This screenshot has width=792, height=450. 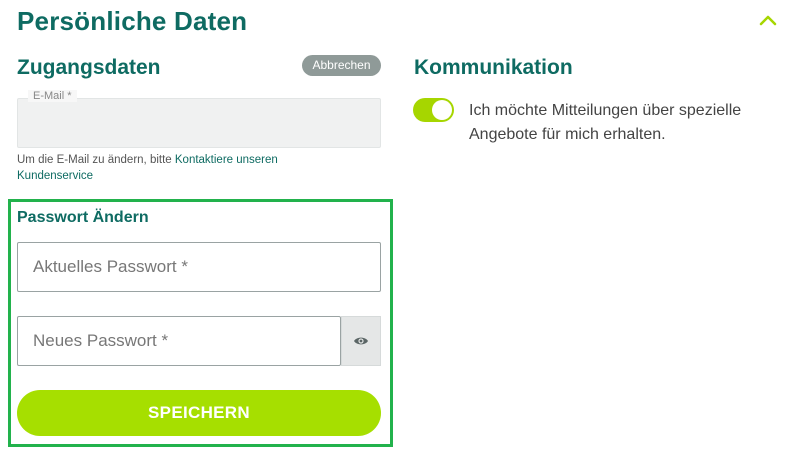 I want to click on new-password-placeholder: Neues Passwort *, so click(x=101, y=340).